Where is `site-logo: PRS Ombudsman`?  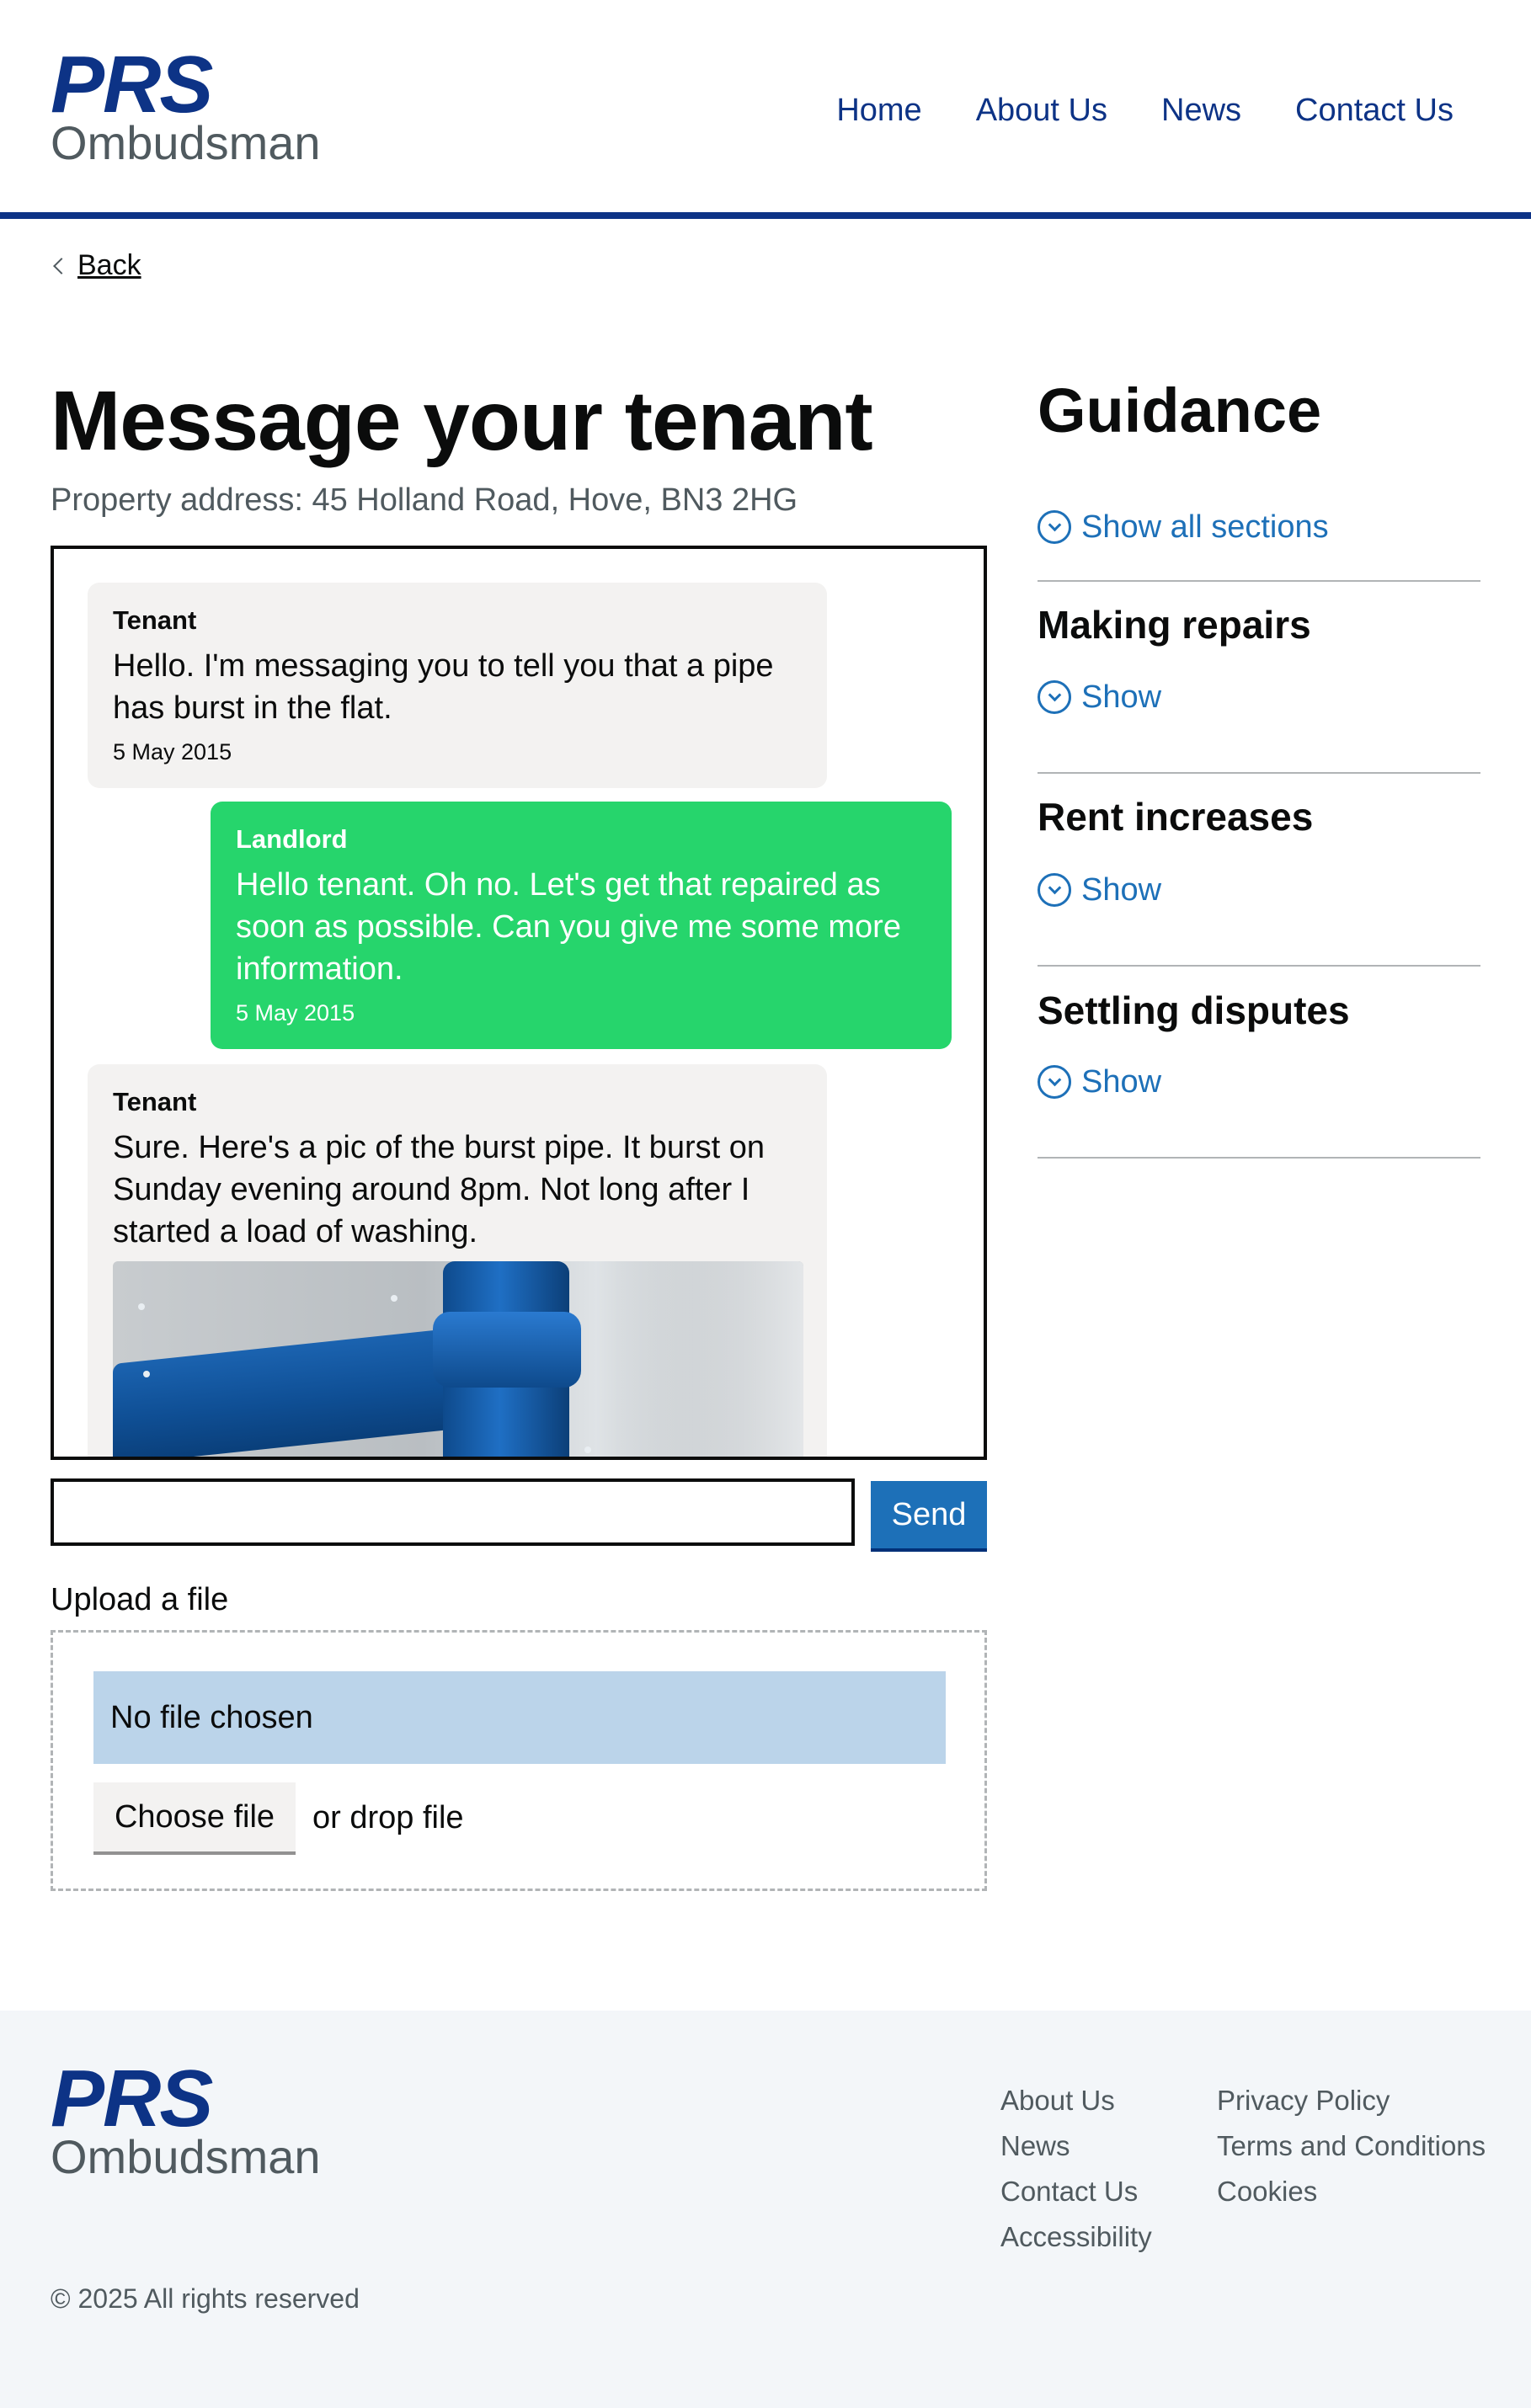 site-logo: PRS Ombudsman is located at coordinates (186, 104).